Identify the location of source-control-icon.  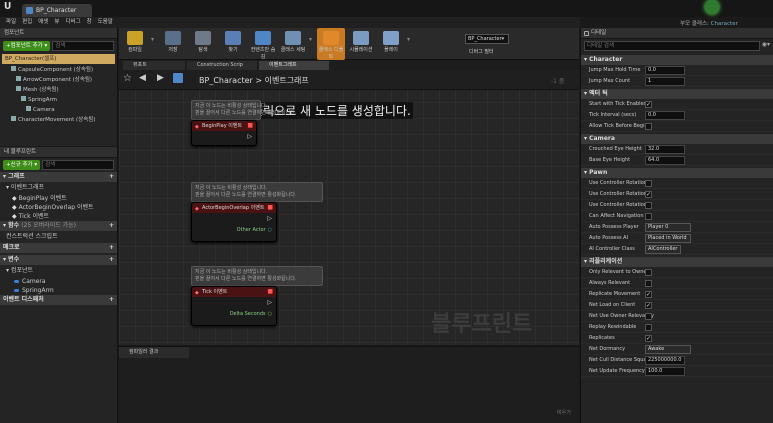
(712, 7).